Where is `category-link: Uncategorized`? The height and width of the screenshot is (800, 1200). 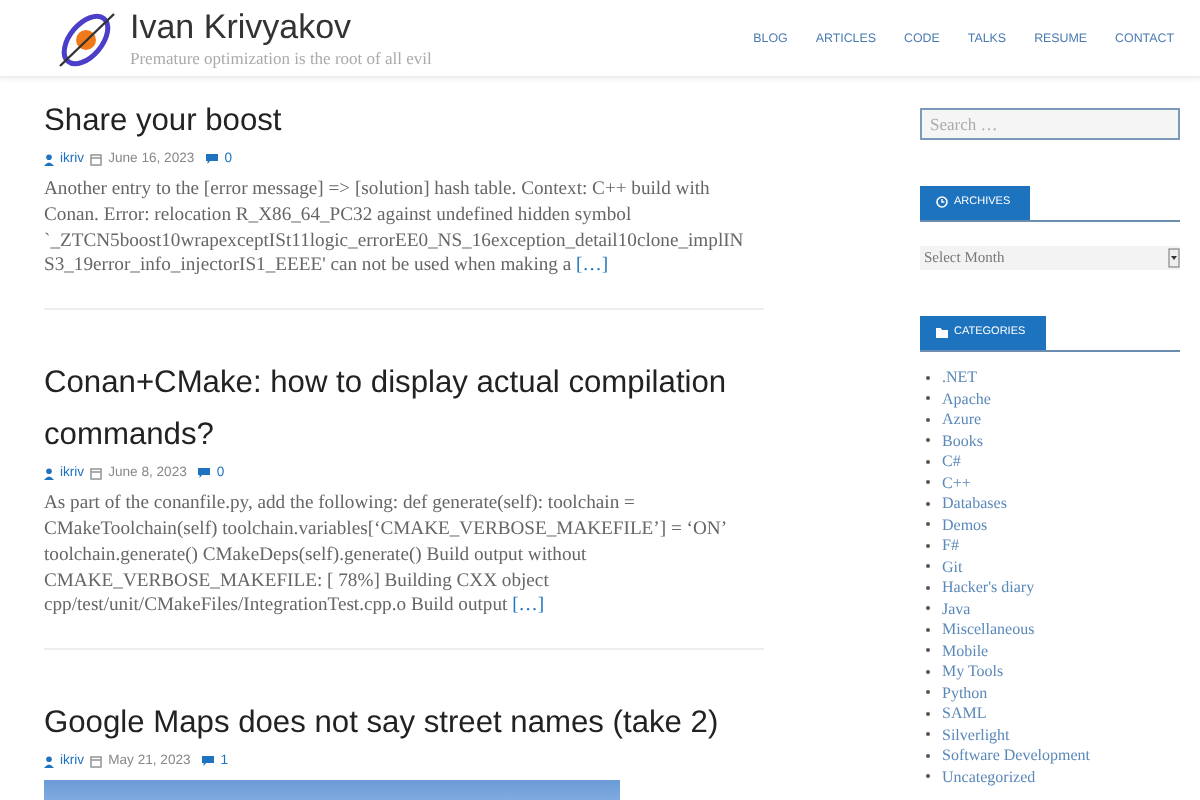 category-link: Uncategorized is located at coordinates (989, 776).